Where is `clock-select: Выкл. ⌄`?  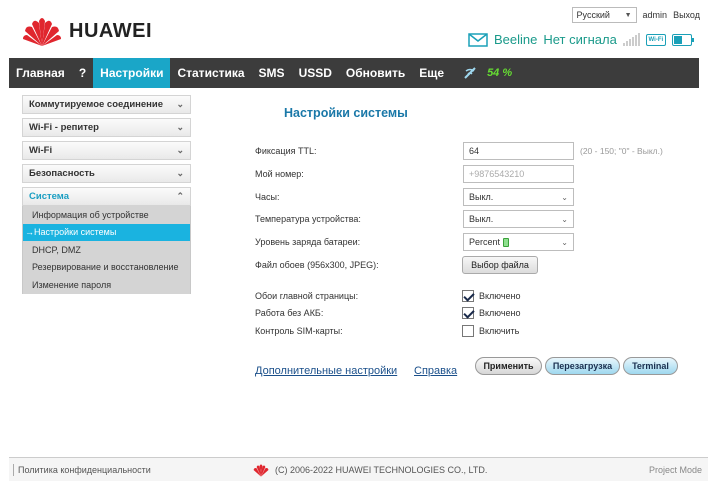
clock-select: Выкл. ⌄ is located at coordinates (518, 197).